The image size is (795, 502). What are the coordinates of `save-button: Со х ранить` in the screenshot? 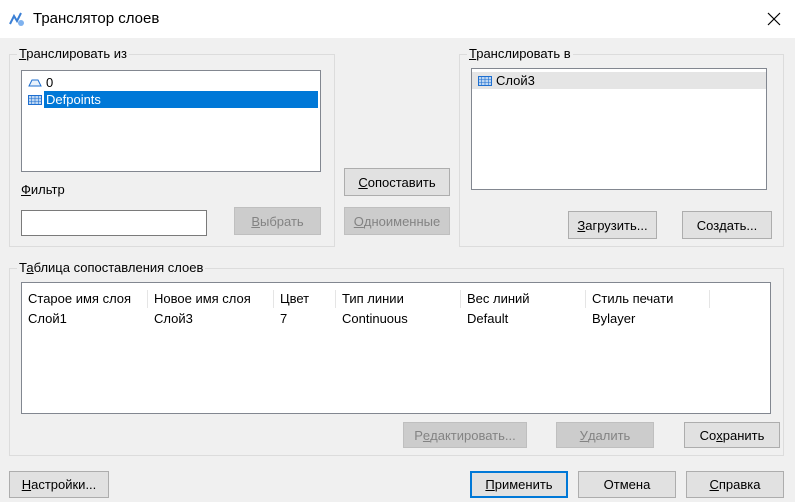 It's located at (732, 435).